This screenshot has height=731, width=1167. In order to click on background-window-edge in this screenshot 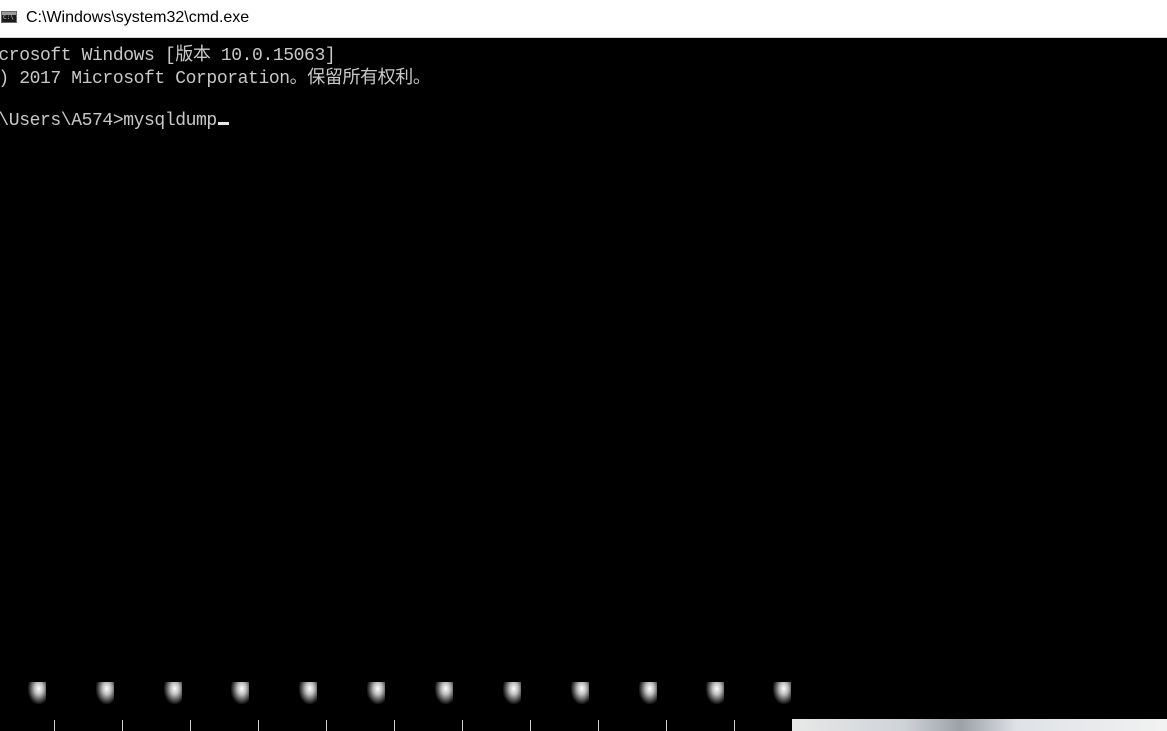, I will do `click(979, 725)`.